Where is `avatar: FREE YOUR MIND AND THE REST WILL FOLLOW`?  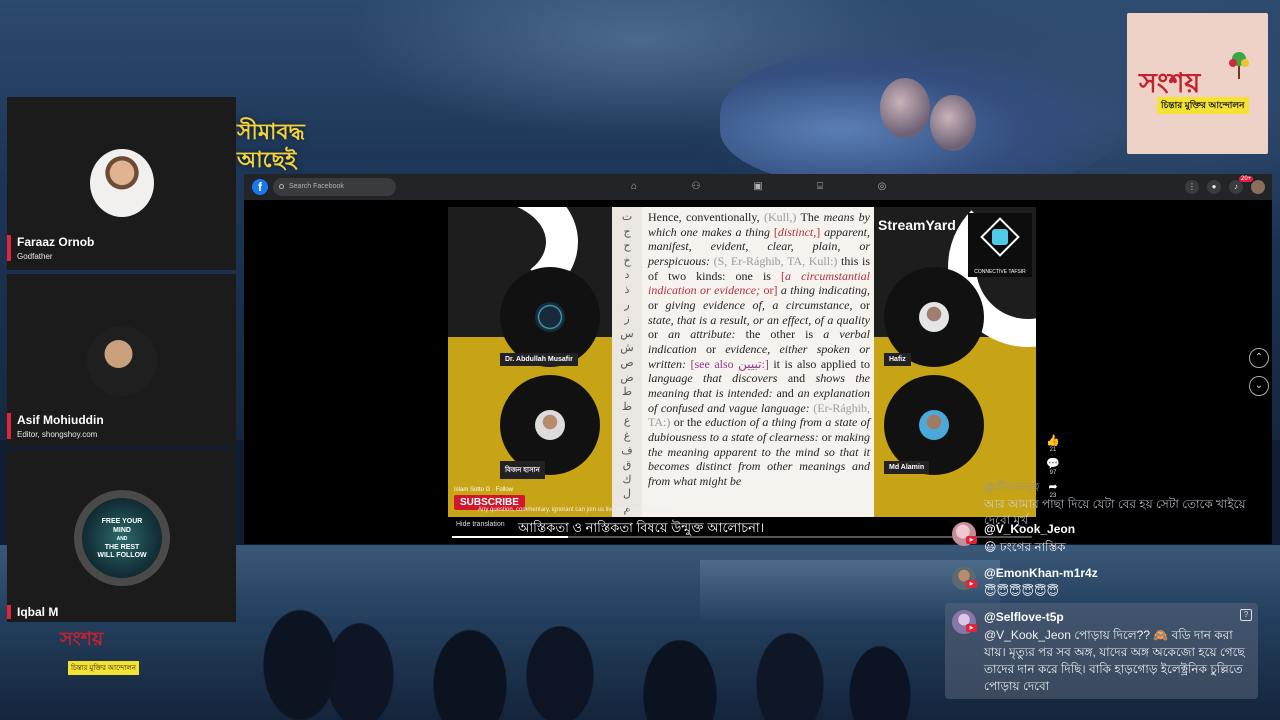 avatar: FREE YOUR MIND AND THE REST WILL FOLLOW is located at coordinates (122, 538).